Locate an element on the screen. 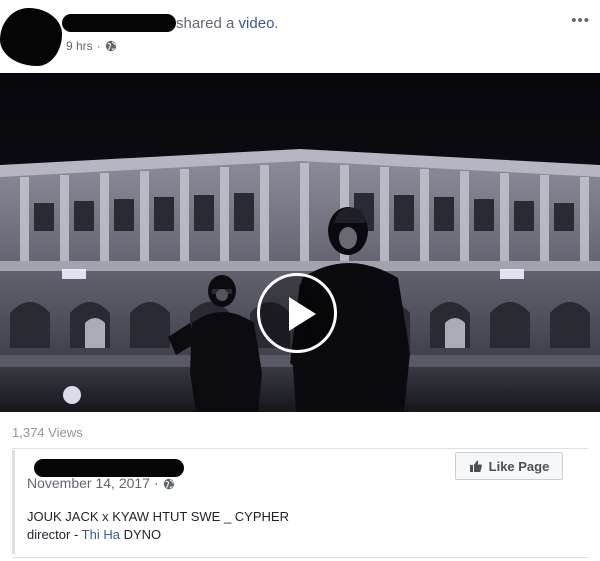  caption-title: JOUK JACK x KYAW HTUT SWE _ CYPHER is located at coordinates (158, 516).